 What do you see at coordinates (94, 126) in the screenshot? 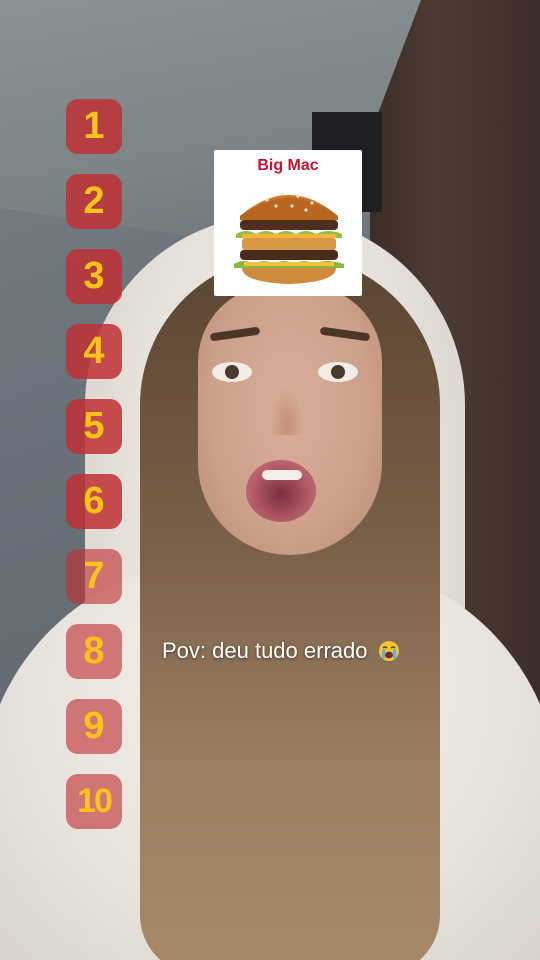
I see `rank-badge-1: 1` at bounding box center [94, 126].